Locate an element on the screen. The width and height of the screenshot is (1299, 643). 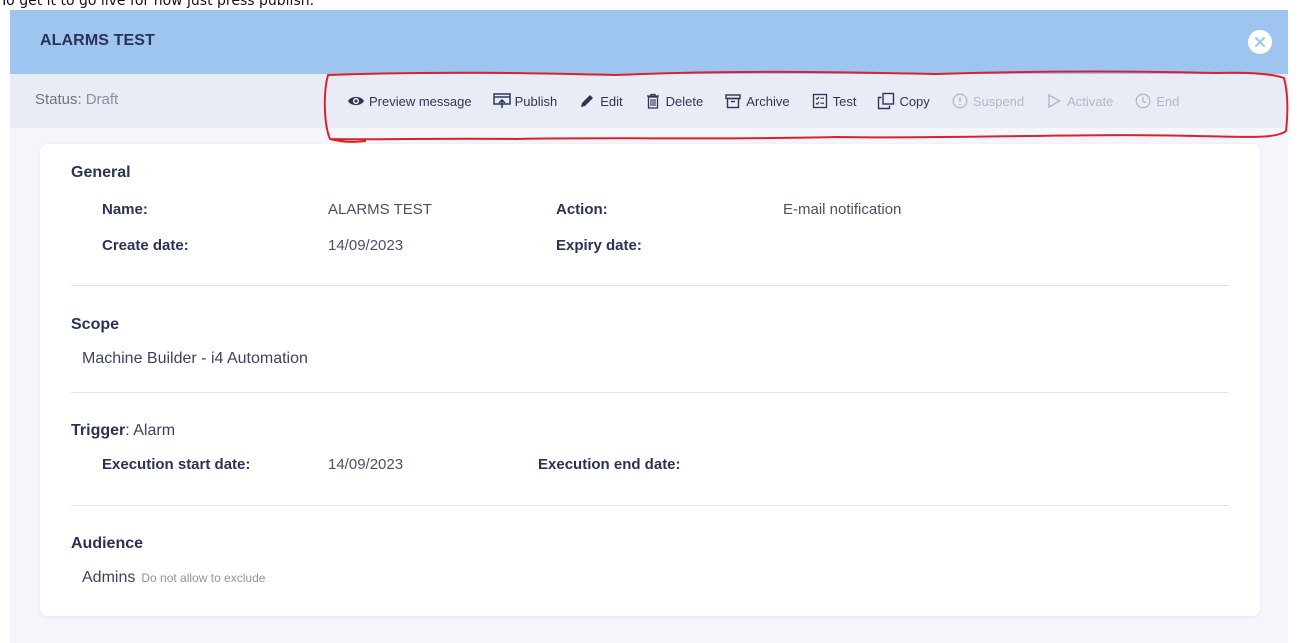
name-value: ALARMS TEST is located at coordinates (380, 209).